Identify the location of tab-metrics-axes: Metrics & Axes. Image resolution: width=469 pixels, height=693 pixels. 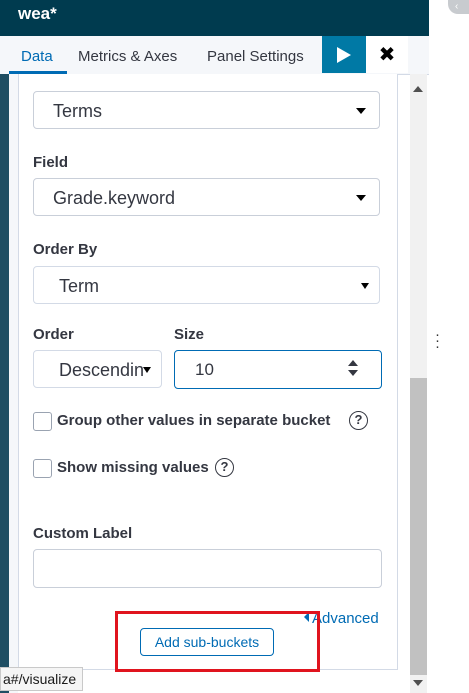
(127, 56).